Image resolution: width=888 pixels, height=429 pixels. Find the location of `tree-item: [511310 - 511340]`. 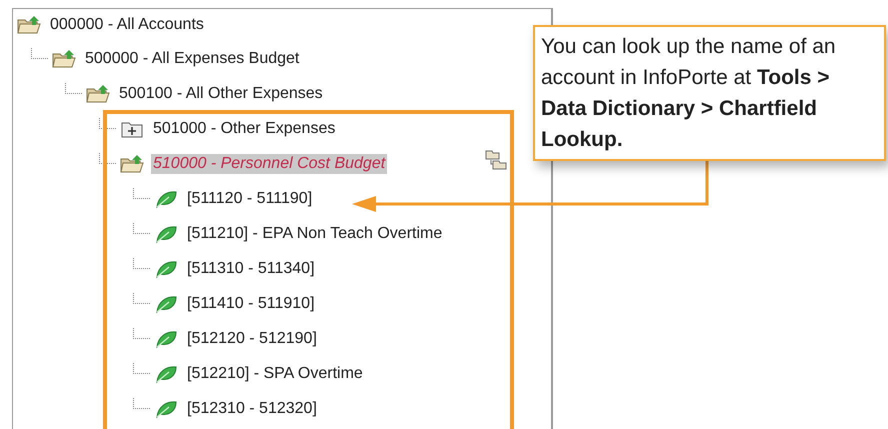

tree-item: [511310 - 511340] is located at coordinates (251, 268).